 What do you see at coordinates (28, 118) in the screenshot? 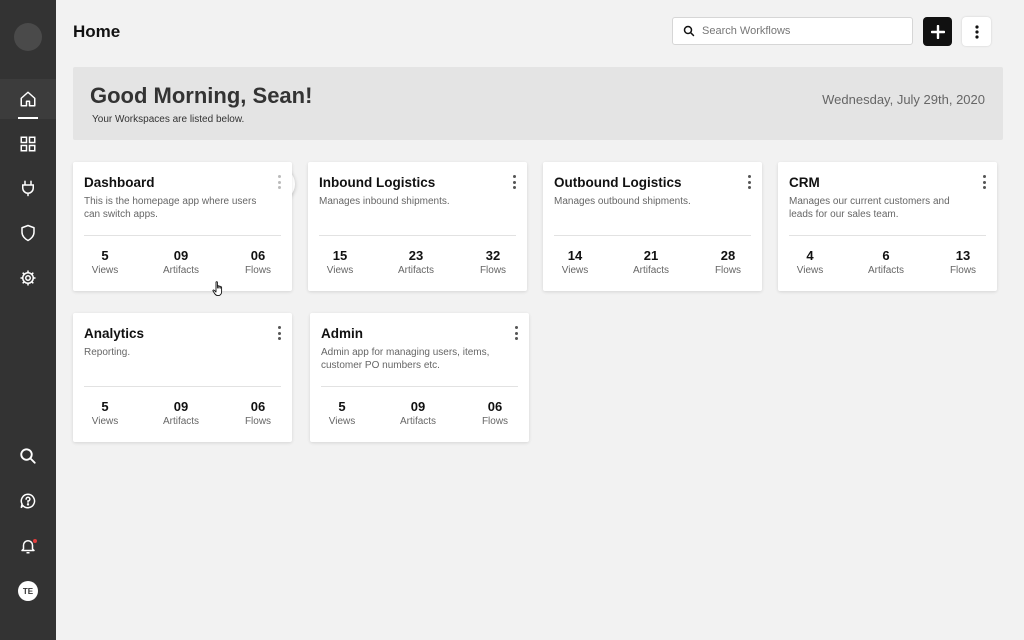
I see `active-indicator` at bounding box center [28, 118].